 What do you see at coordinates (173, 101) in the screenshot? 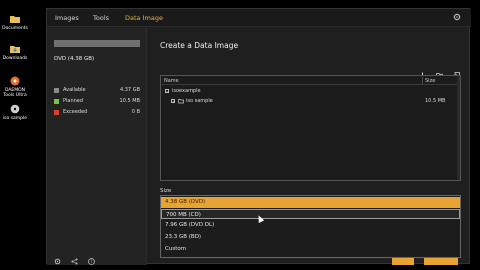
I see `expand-toggle: +` at bounding box center [173, 101].